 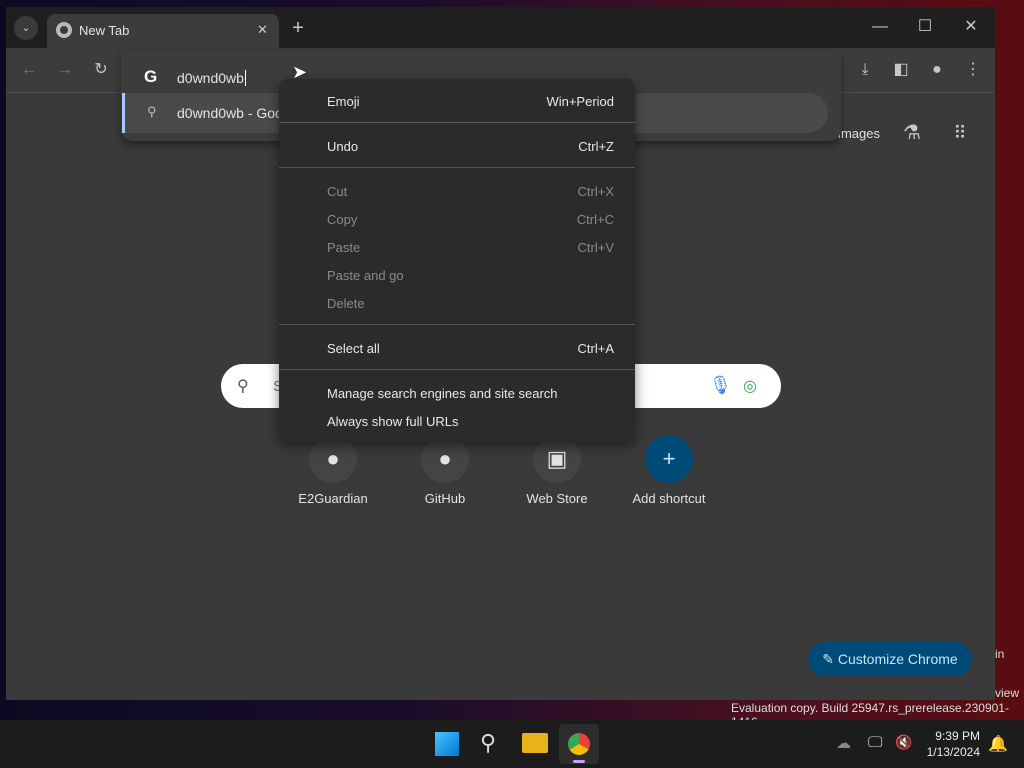 I want to click on active-indicator, so click(x=579, y=761).